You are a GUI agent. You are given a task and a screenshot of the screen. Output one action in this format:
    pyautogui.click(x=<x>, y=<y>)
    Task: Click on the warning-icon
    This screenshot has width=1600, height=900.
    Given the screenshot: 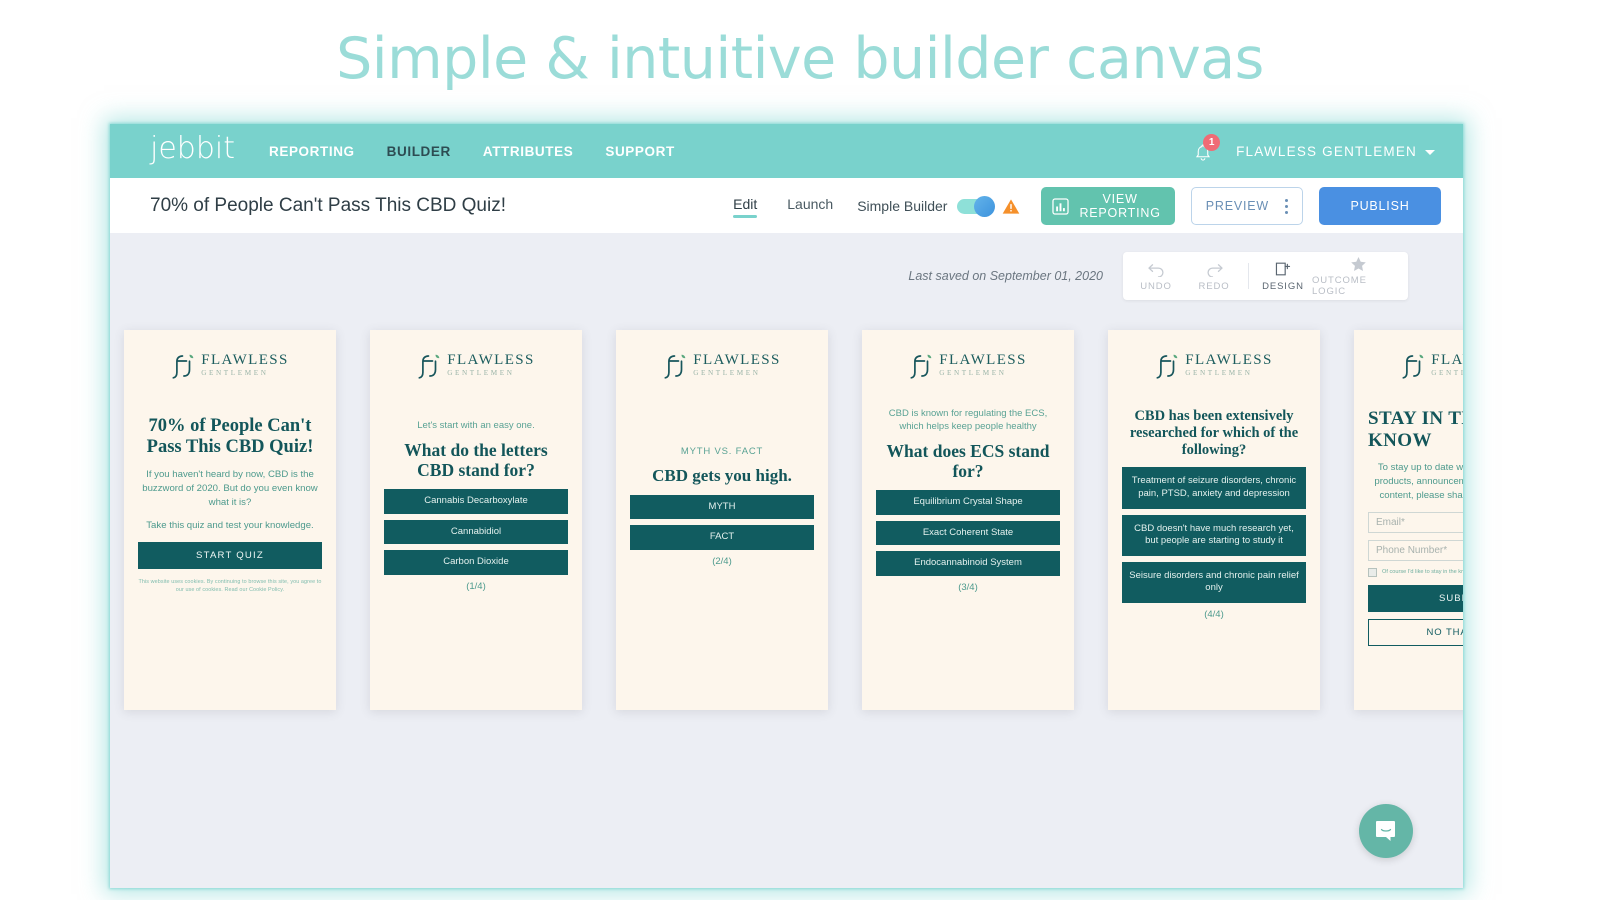 What is the action you would take?
    pyautogui.click(x=1011, y=206)
    